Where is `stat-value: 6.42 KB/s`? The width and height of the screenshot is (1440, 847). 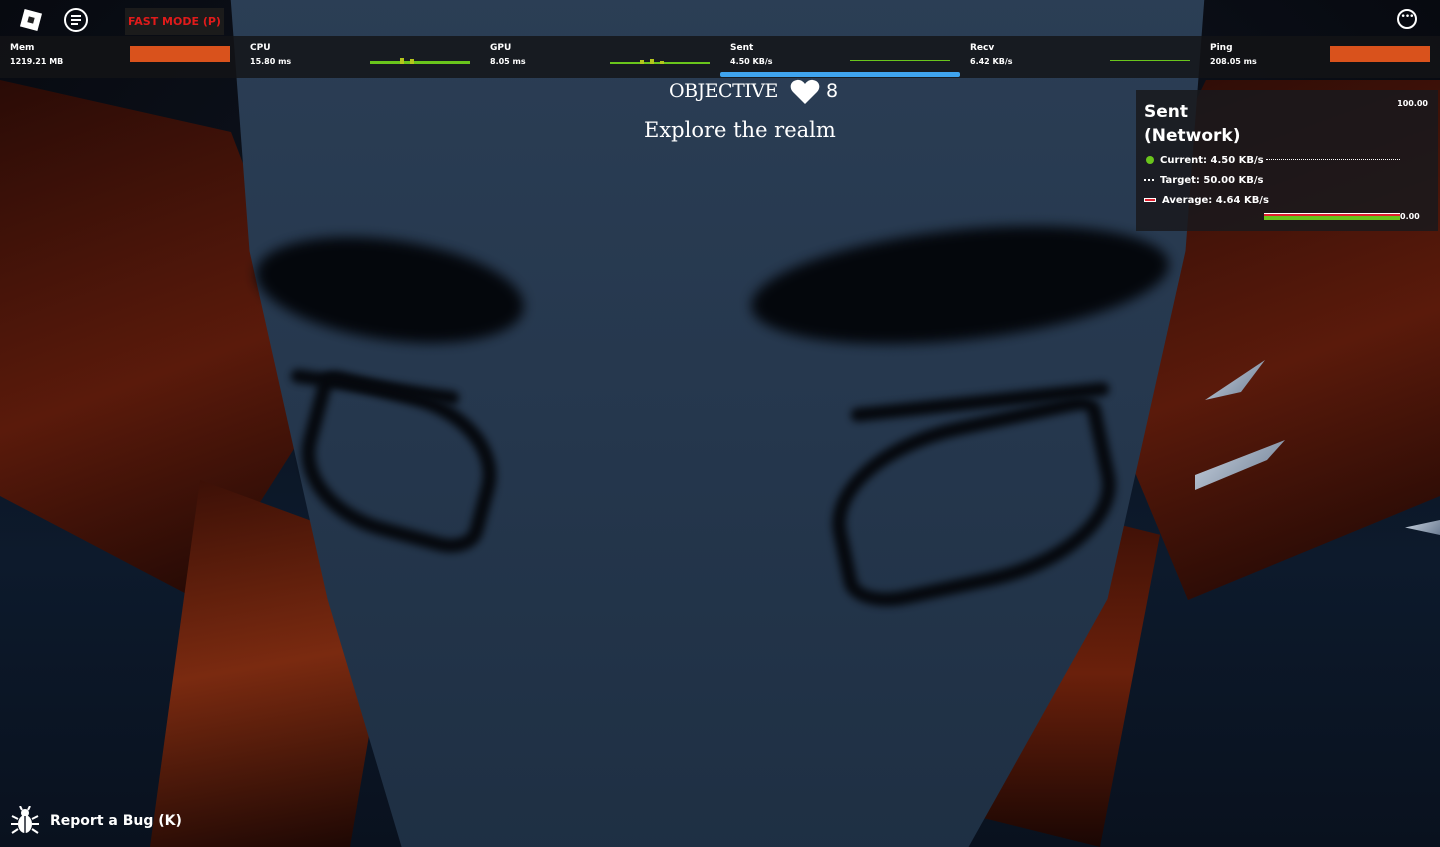 stat-value: 6.42 KB/s is located at coordinates (991, 61).